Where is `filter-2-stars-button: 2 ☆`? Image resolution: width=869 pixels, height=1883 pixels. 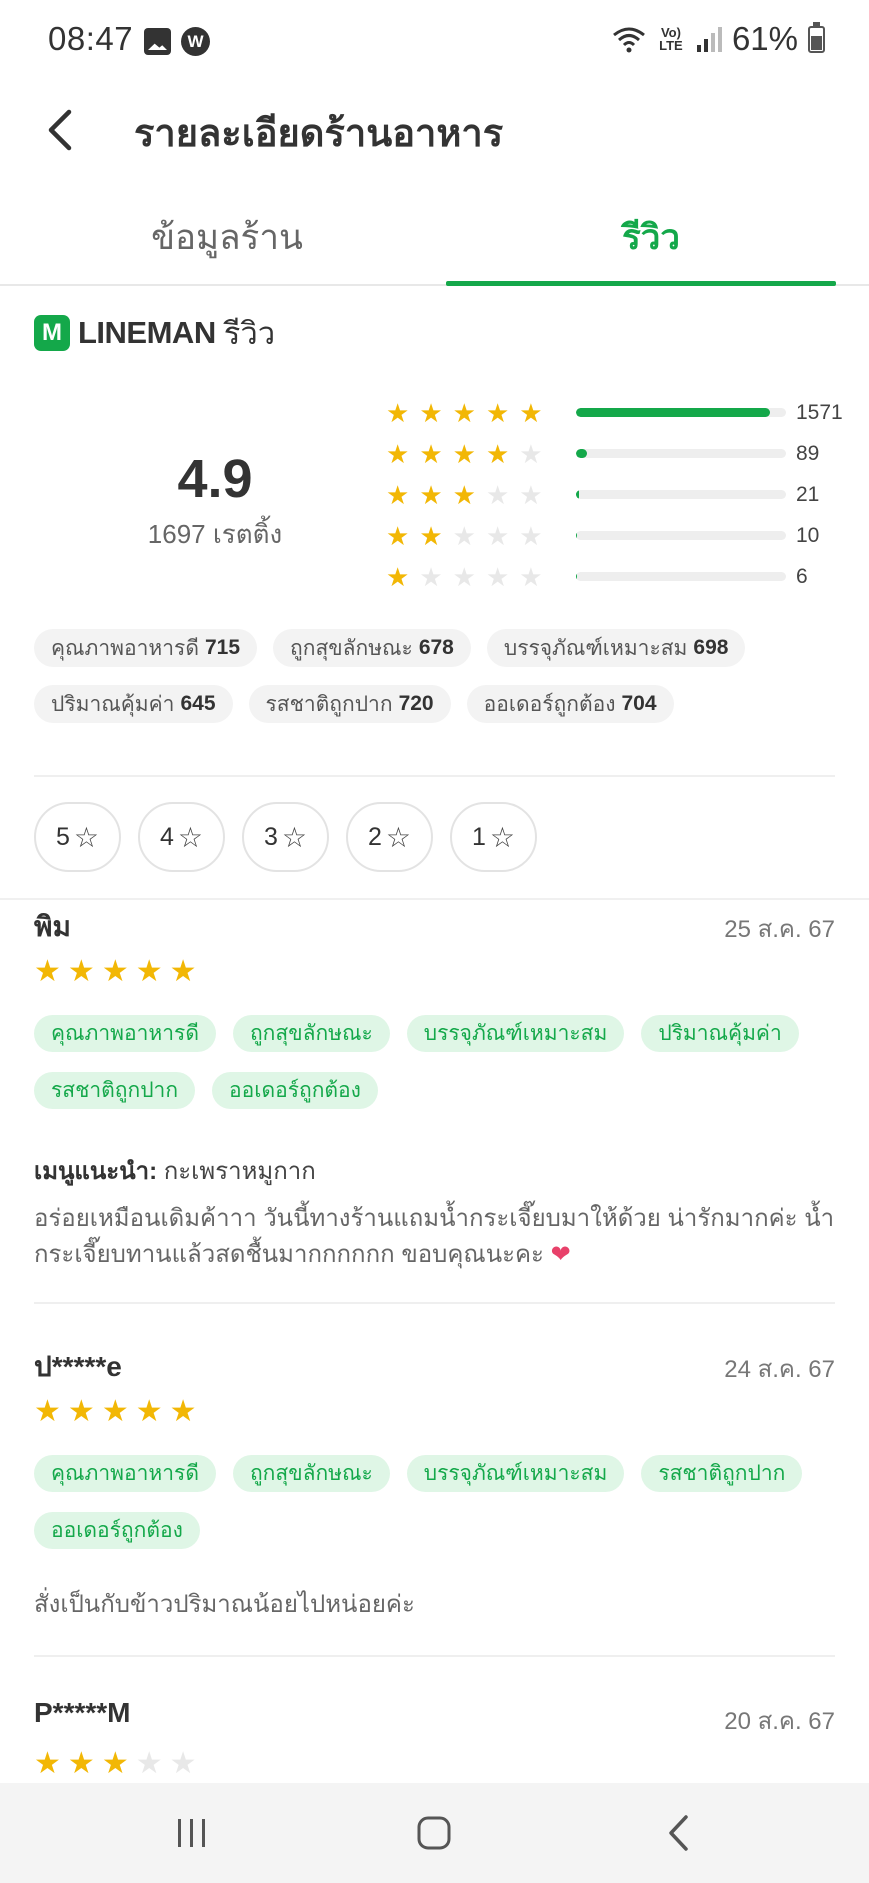
filter-2-stars-button: 2 ☆ is located at coordinates (389, 837).